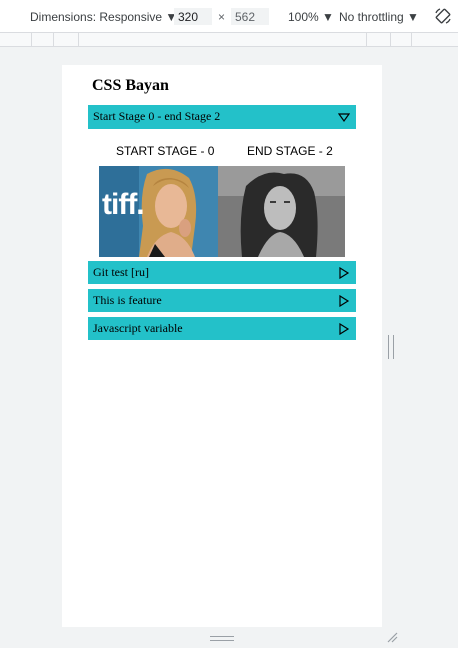  What do you see at coordinates (391, 347) in the screenshot?
I see `resize-handle-right` at bounding box center [391, 347].